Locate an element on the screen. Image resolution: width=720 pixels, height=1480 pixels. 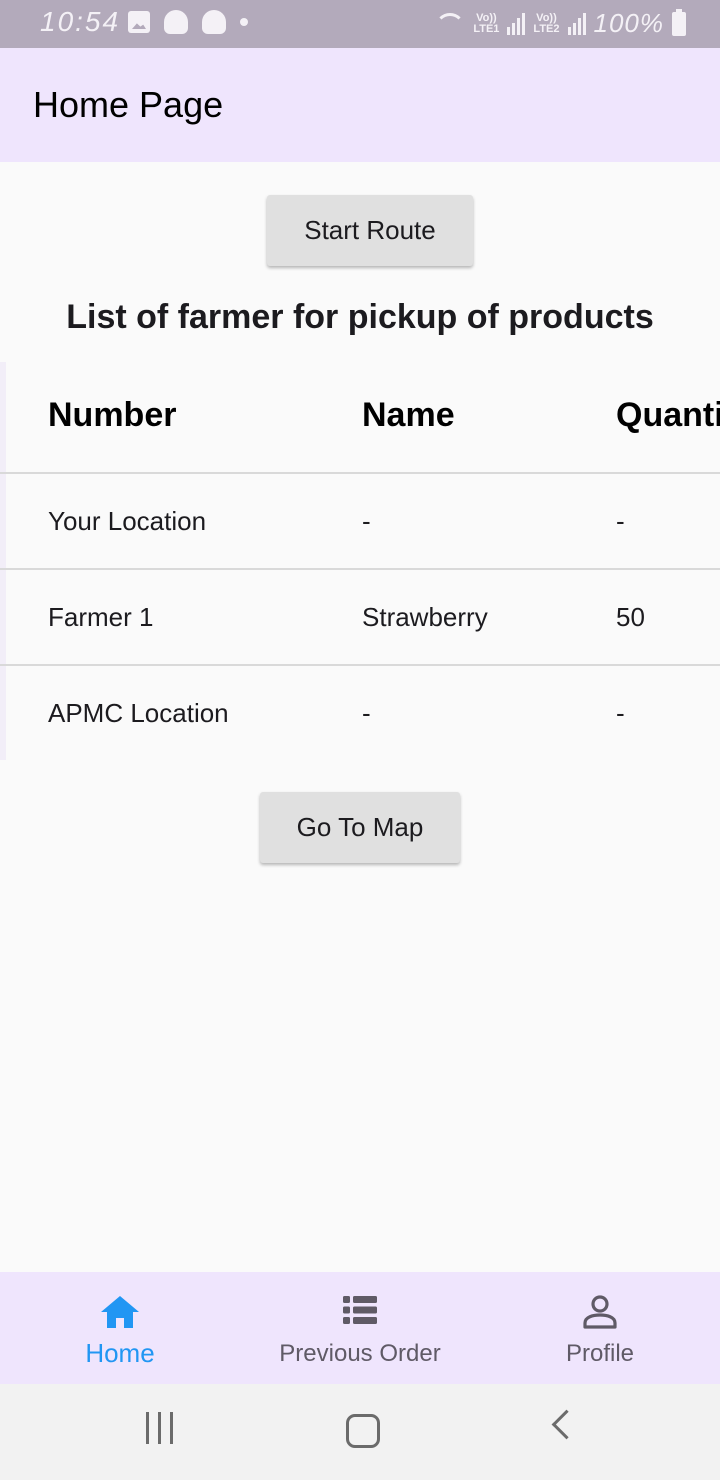
lte1-indicator: Vo)) LTE1 is located at coordinates (486, 23).